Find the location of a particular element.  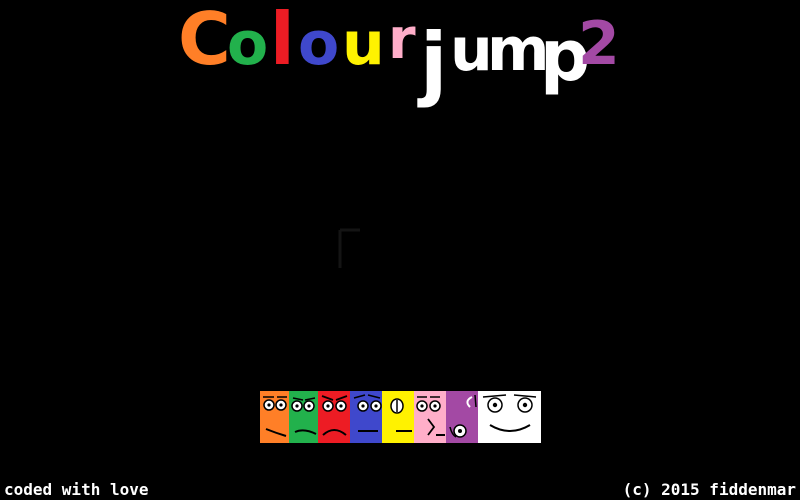

game-title-logo: C o l o u r j u m p 2 is located at coordinates (399, 54).